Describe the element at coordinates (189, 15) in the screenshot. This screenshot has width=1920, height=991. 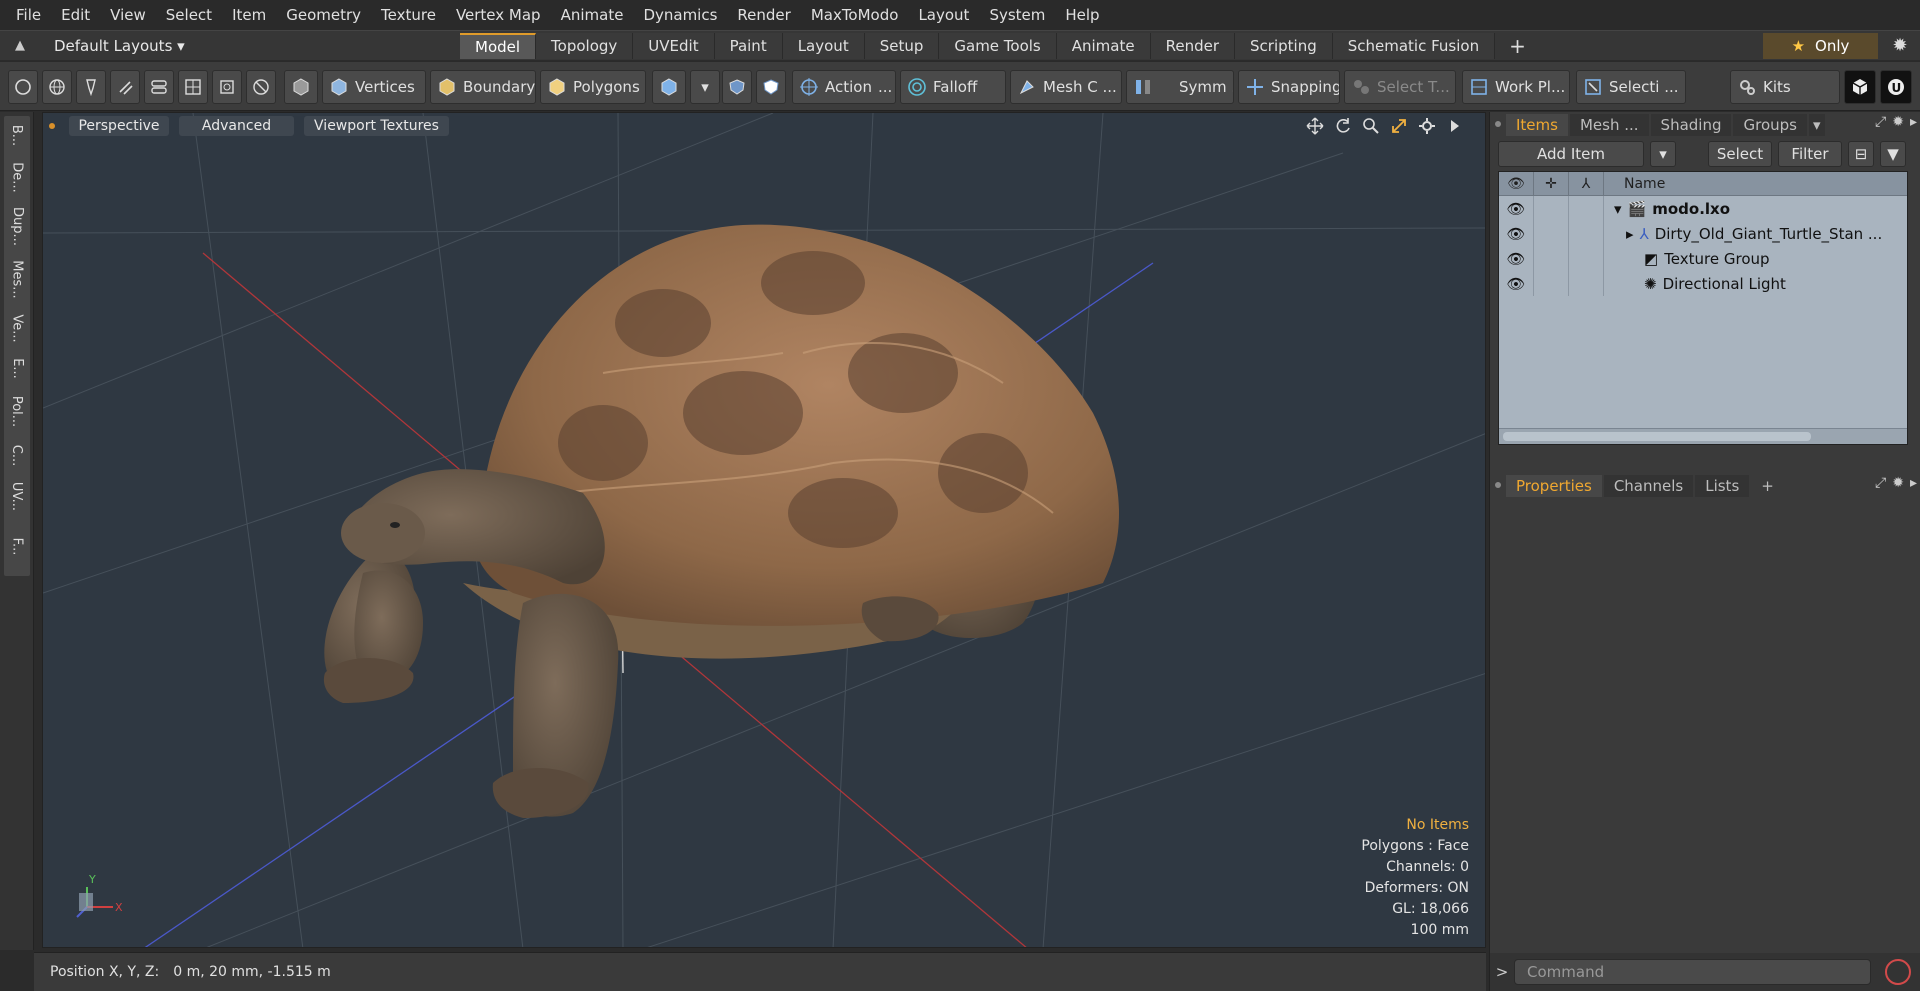
I see `menu-select: Select` at that location.